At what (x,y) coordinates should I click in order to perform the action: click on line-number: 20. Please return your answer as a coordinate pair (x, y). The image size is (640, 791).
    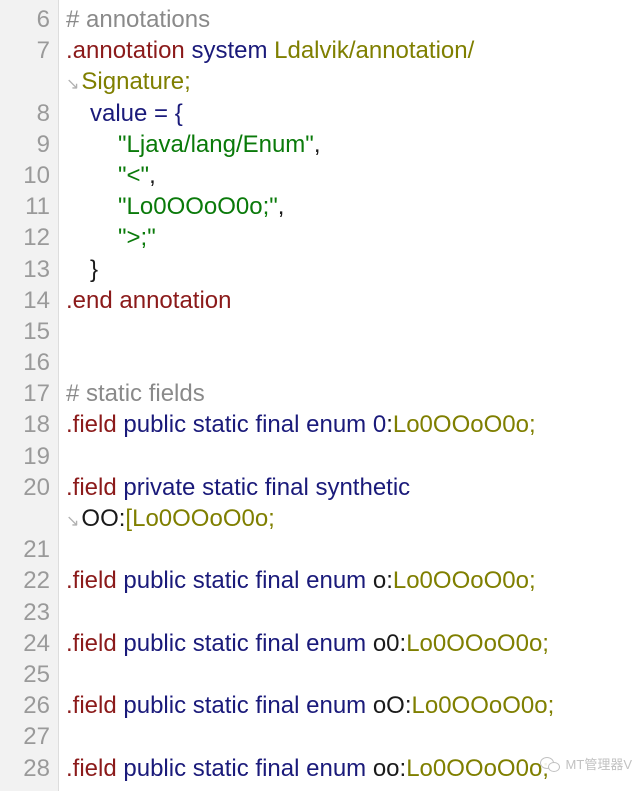
    Looking at the image, I should click on (36, 487).